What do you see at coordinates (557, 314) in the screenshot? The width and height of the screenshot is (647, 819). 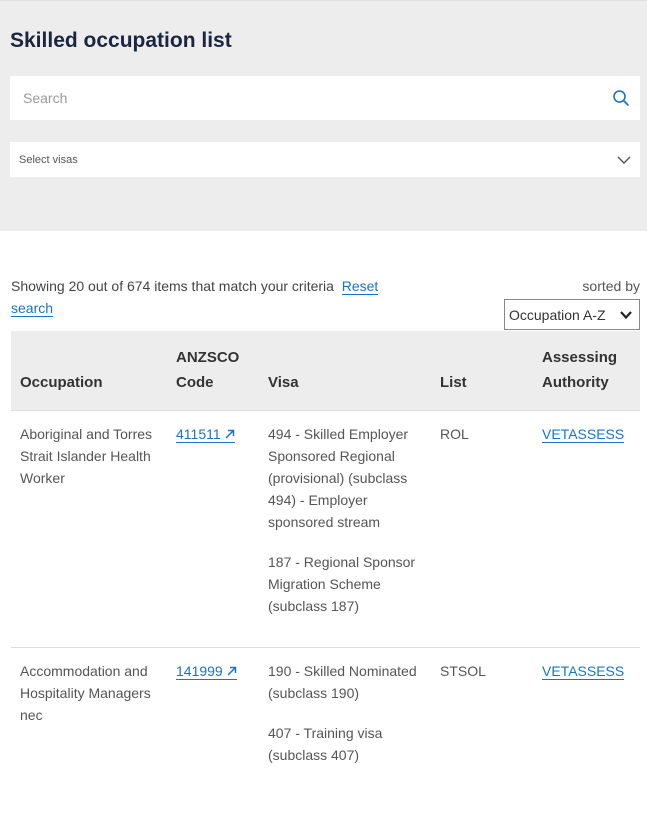 I see `sort-select-value: Occupation A-Z` at bounding box center [557, 314].